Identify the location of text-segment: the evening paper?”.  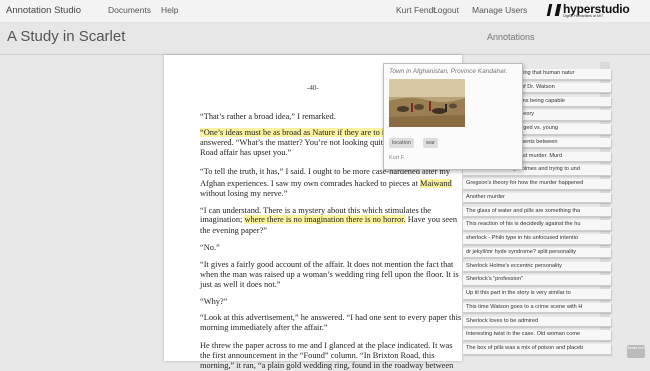
(233, 230).